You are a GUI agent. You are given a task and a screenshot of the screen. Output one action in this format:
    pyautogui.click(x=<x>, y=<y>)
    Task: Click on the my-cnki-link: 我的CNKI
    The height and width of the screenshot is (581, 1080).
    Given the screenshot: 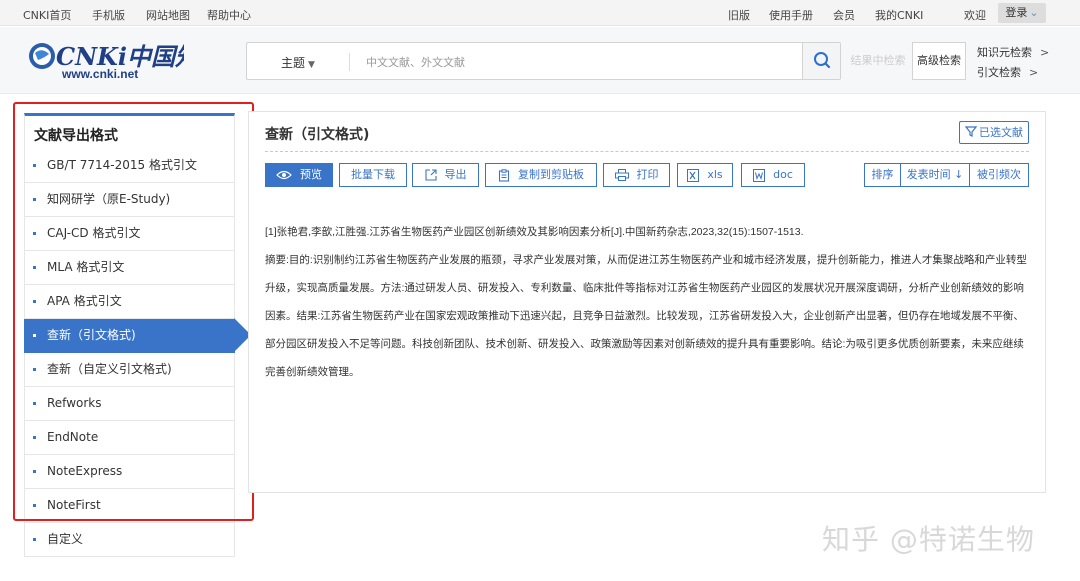 What is the action you would take?
    pyautogui.click(x=899, y=15)
    